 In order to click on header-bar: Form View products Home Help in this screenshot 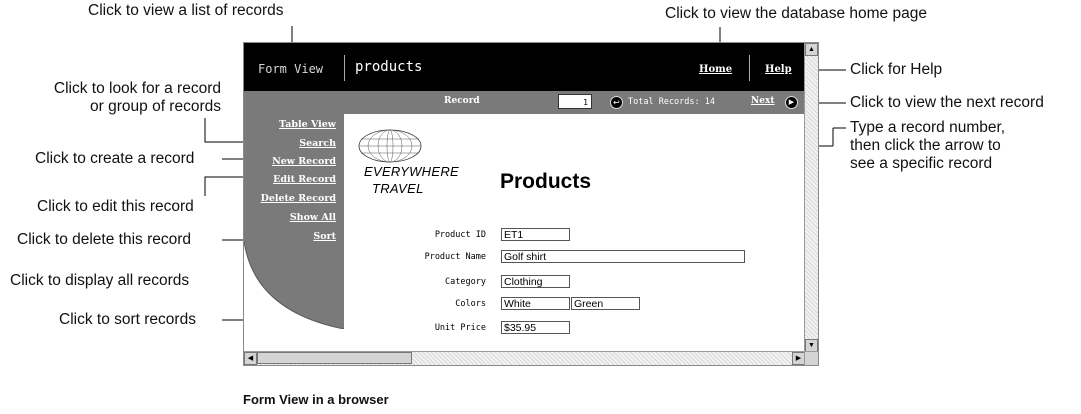, I will do `click(531, 67)`.